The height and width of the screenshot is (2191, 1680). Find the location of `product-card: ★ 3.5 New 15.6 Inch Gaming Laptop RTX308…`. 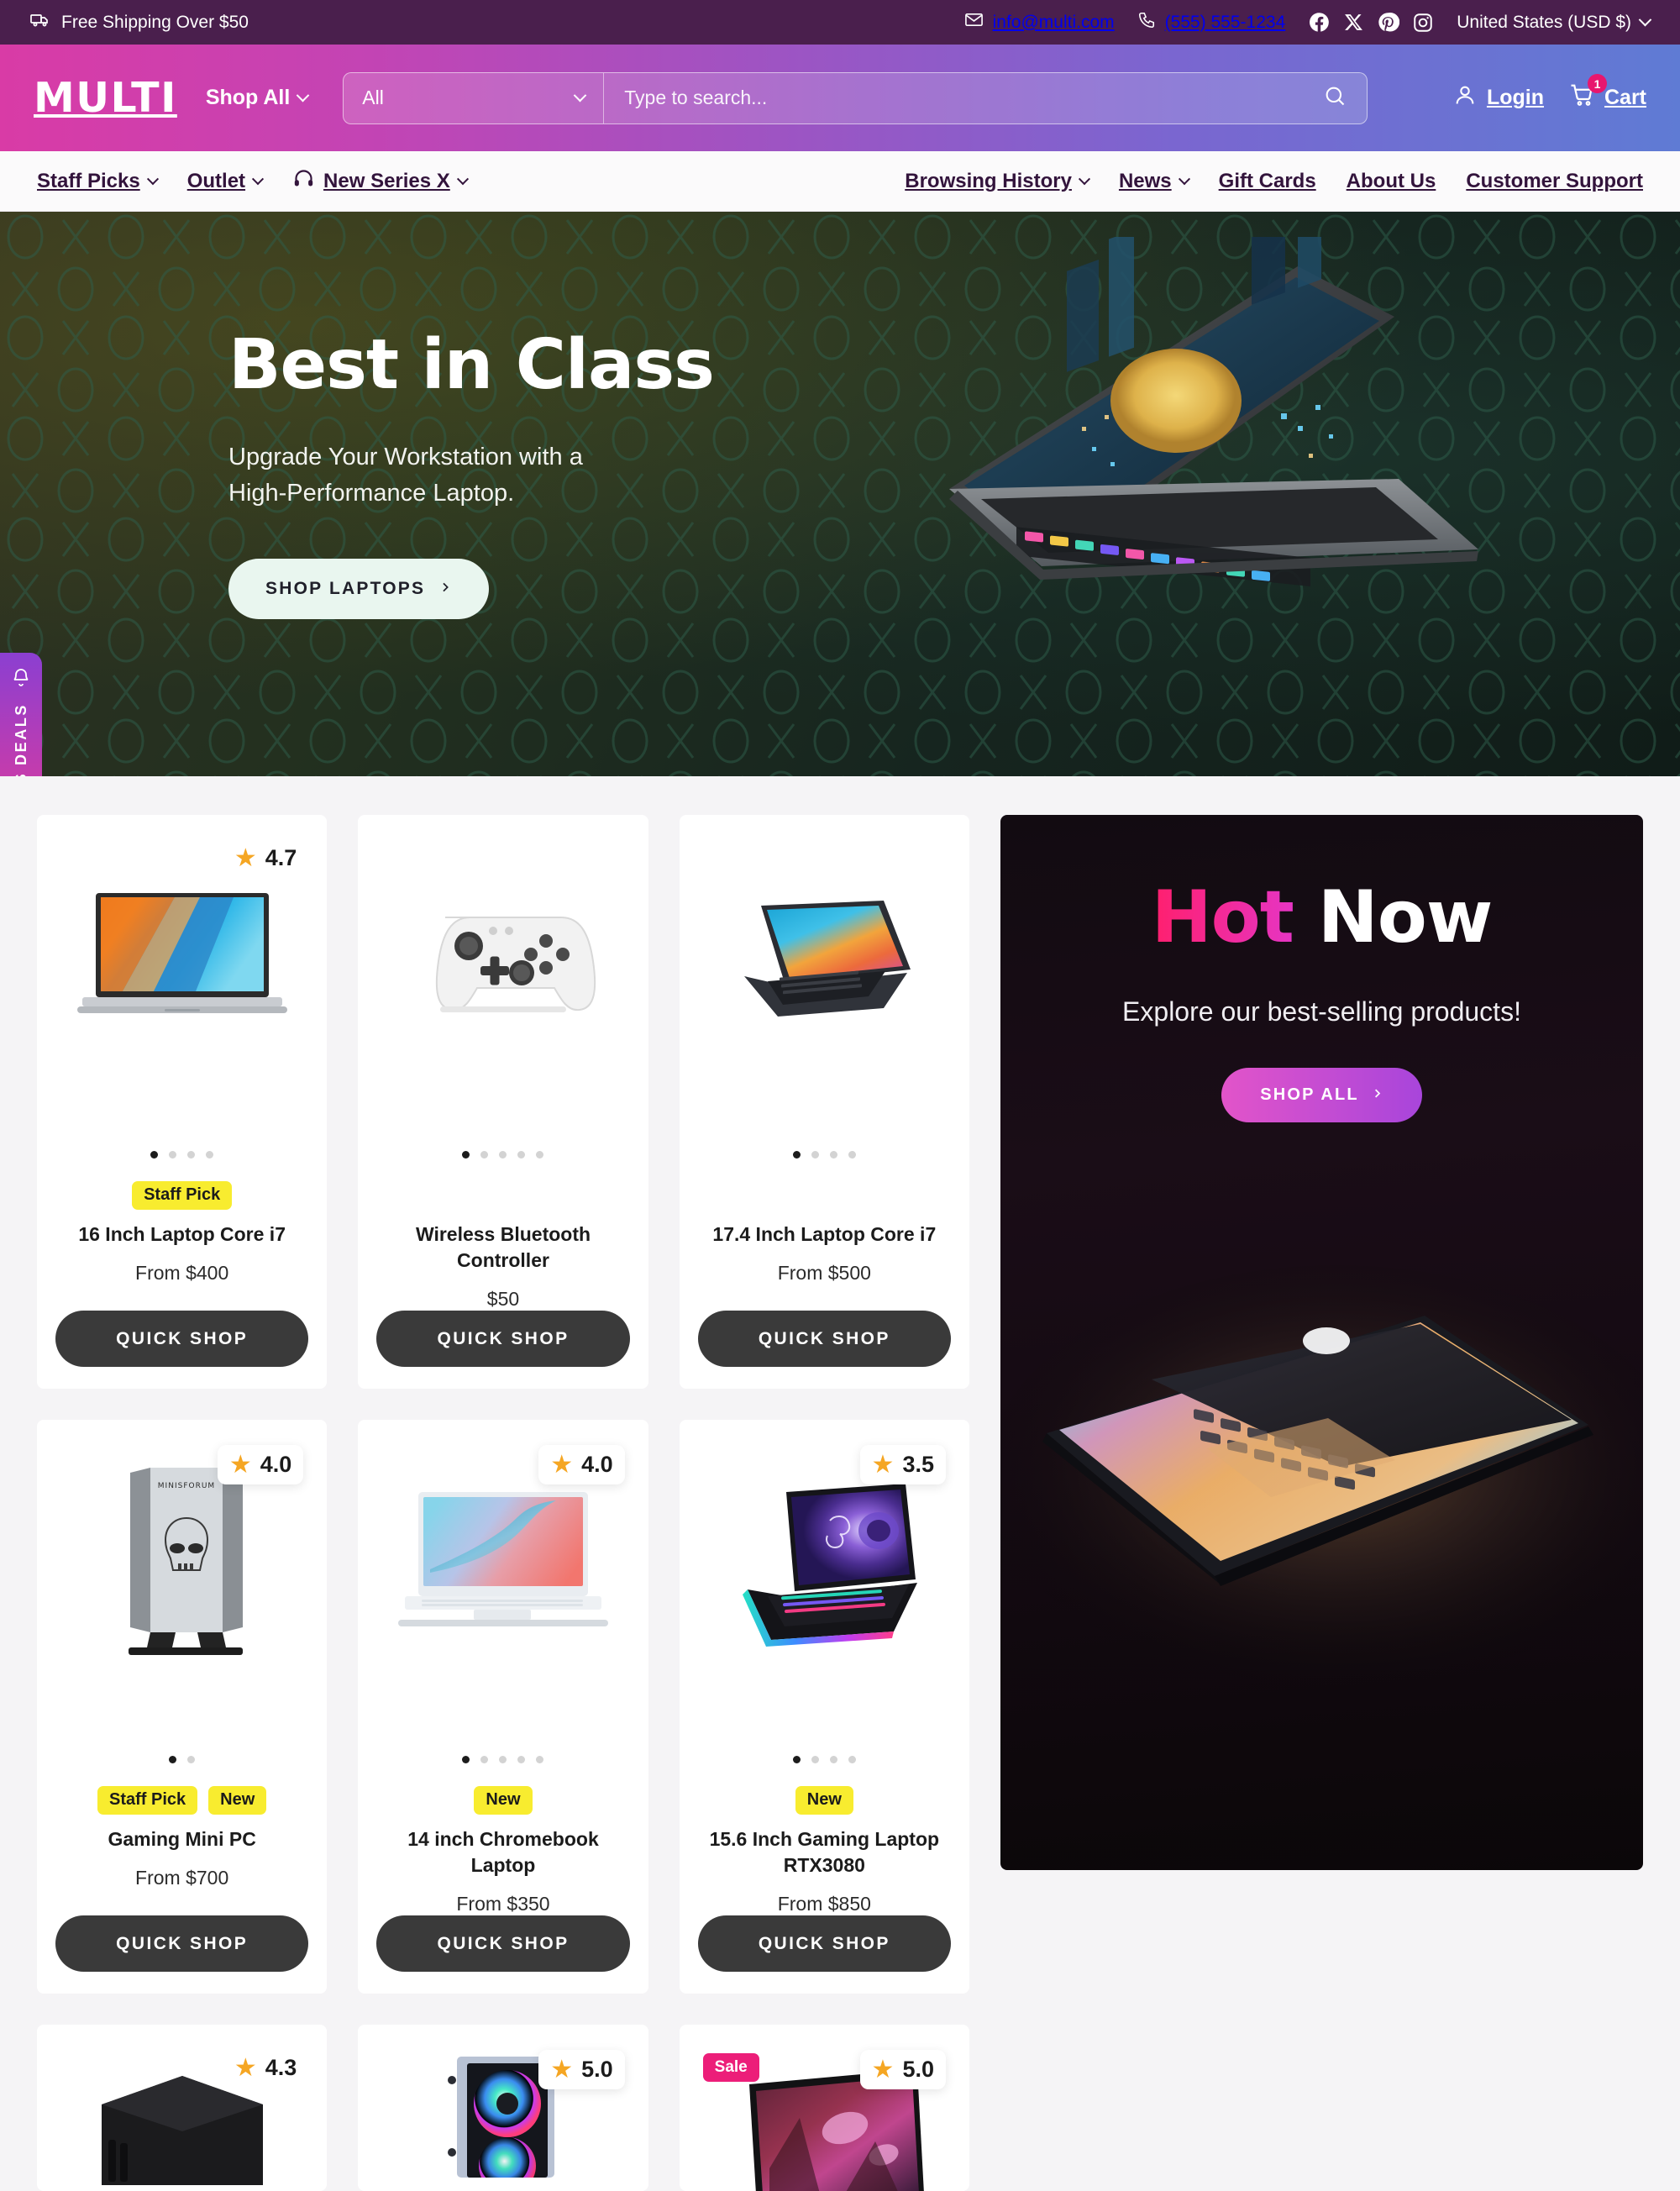

product-card: ★ 3.5 New 15.6 Inch Gaming Laptop RTX308… is located at coordinates (824, 1707).